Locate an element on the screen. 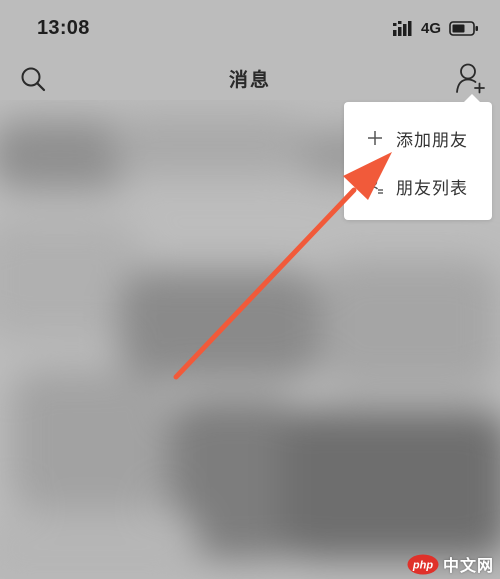  menu-item-label: 朋友列表 is located at coordinates (432, 188).